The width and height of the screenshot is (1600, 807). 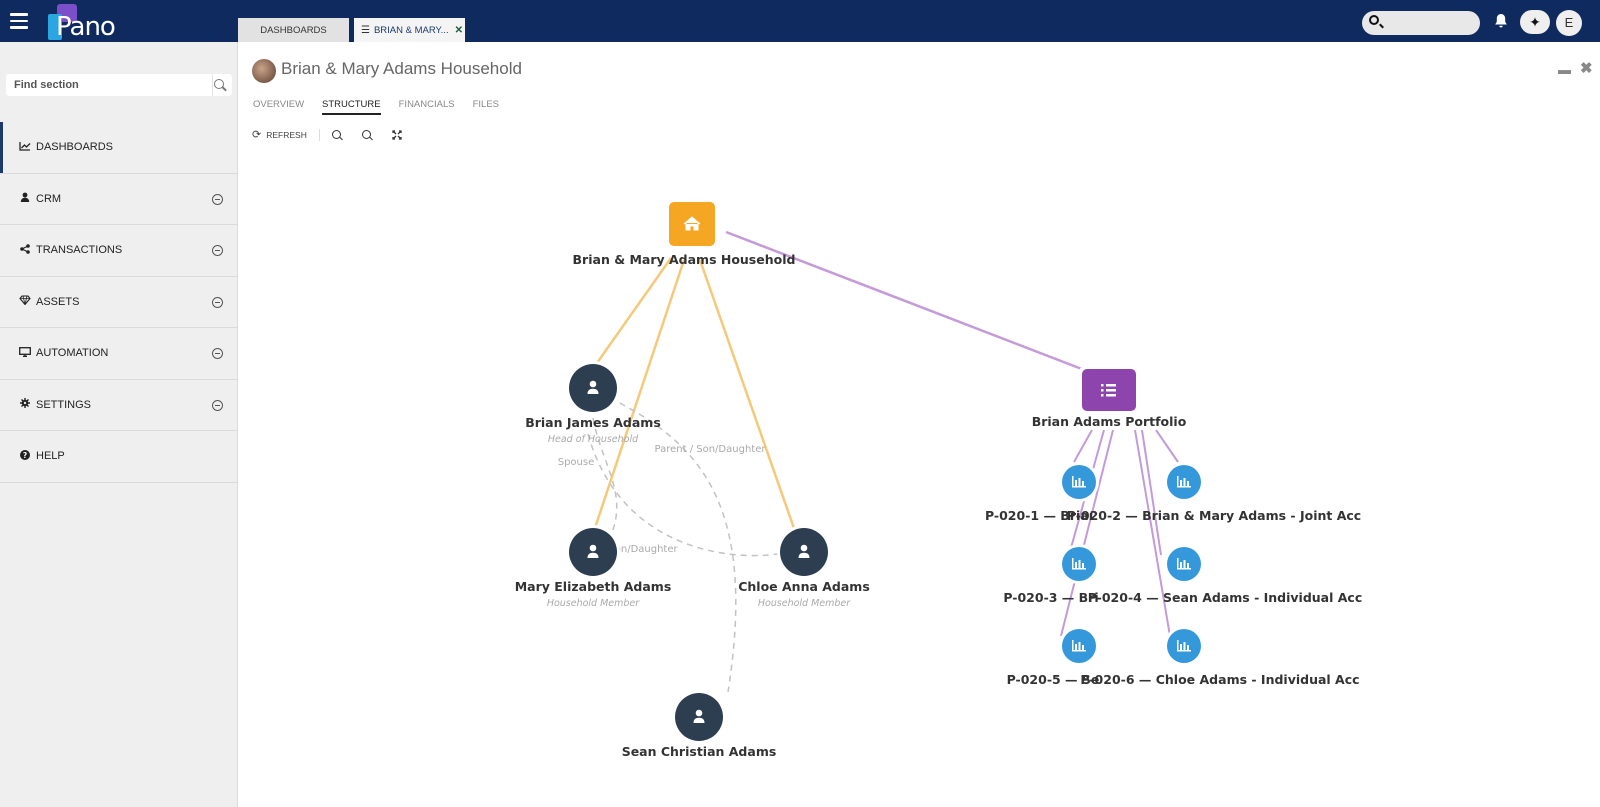 What do you see at coordinates (1421, 23) in the screenshot?
I see `global-search-input` at bounding box center [1421, 23].